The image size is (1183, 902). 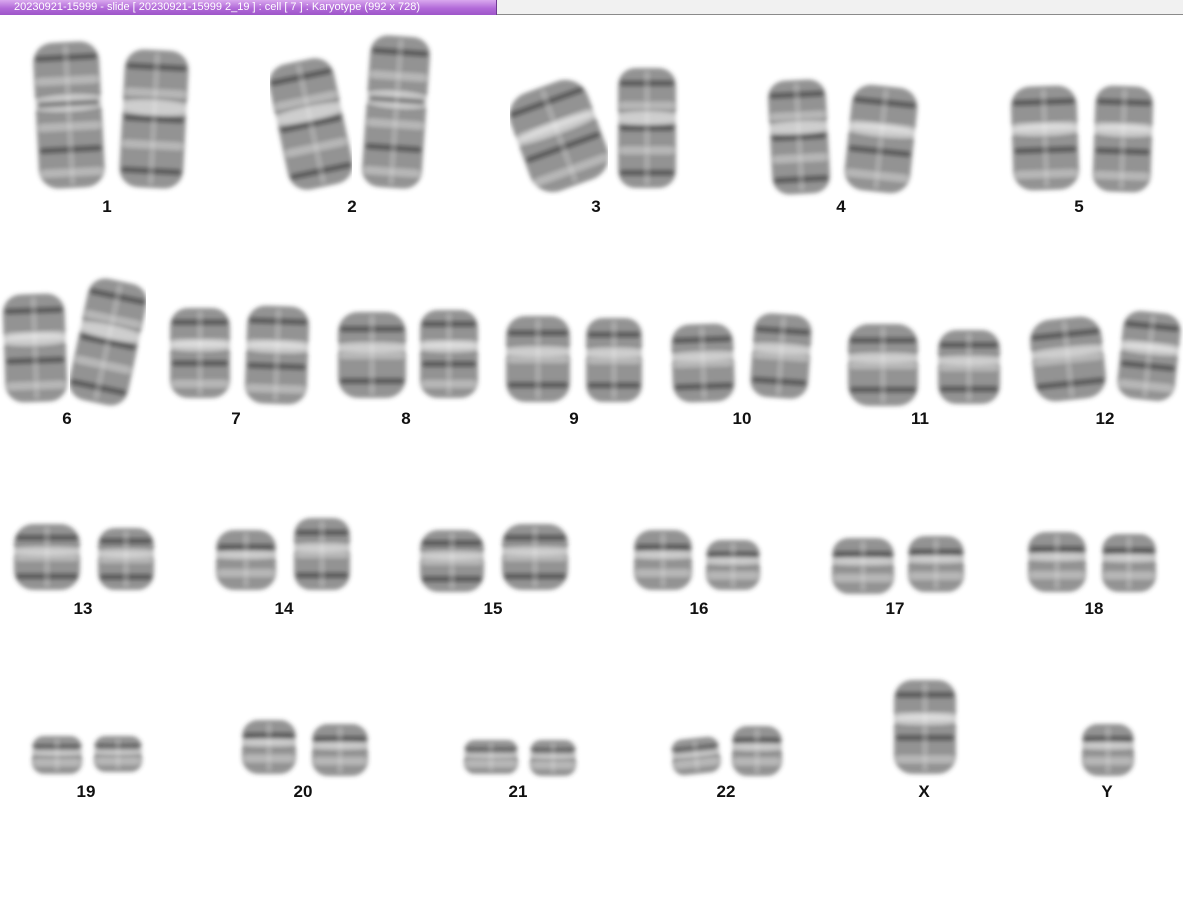 I want to click on chromosome-label-12: 12, so click(x=1105, y=418).